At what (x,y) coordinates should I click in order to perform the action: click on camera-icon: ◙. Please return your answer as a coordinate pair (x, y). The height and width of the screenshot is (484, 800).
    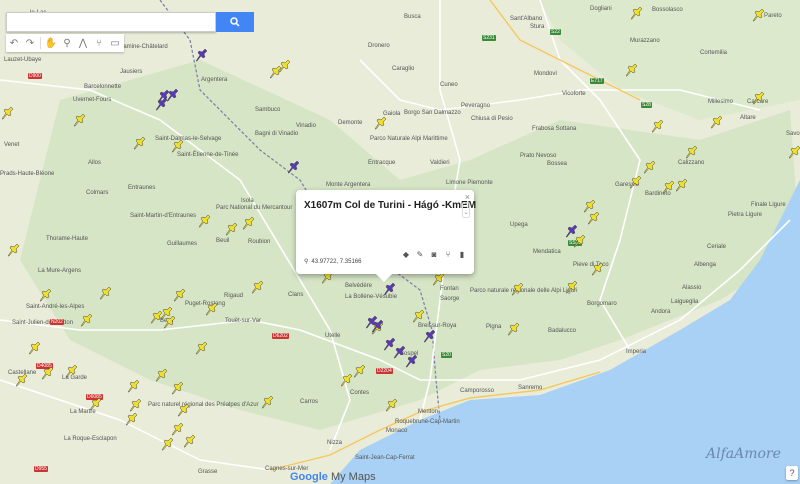
    Looking at the image, I should click on (434, 255).